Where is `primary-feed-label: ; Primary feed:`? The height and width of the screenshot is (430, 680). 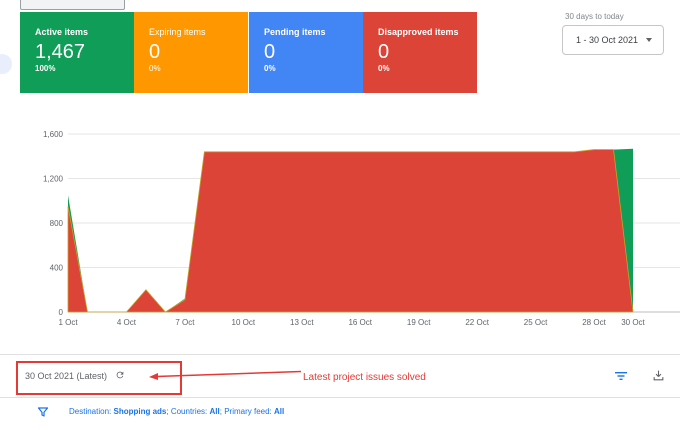 primary-feed-label: ; Primary feed: is located at coordinates (245, 411).